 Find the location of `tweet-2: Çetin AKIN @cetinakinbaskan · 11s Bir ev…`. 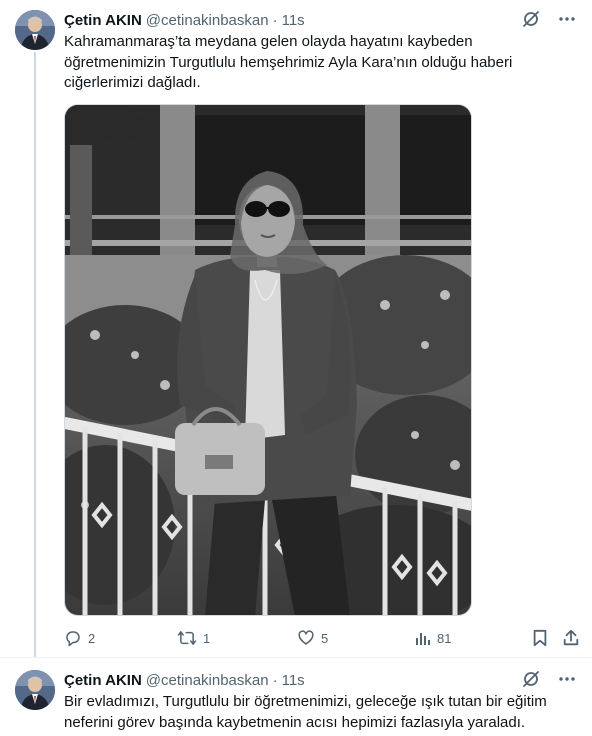

tweet-2: Çetin AKIN @cetinakinbaskan · 11s Bir ev… is located at coordinates (296, 698).